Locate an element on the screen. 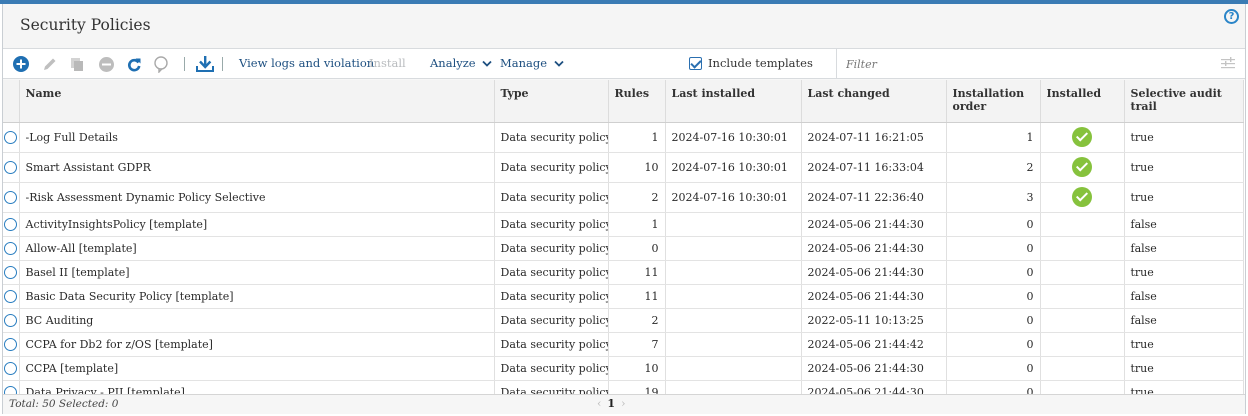 This screenshot has height=416, width=1248. cell-last-changed: 2024-05-06 21:44:42 is located at coordinates (874, 344).